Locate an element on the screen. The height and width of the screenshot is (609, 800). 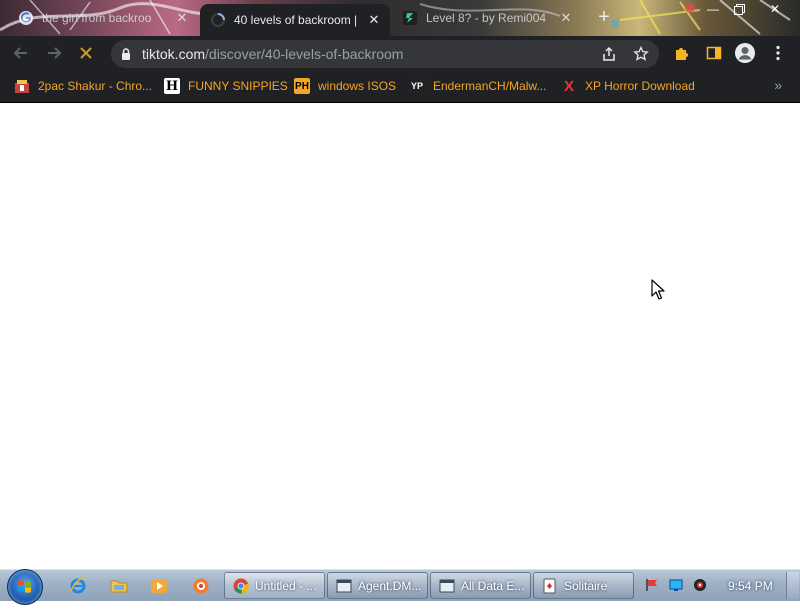
minimize-button: — is located at coordinates (713, 9).